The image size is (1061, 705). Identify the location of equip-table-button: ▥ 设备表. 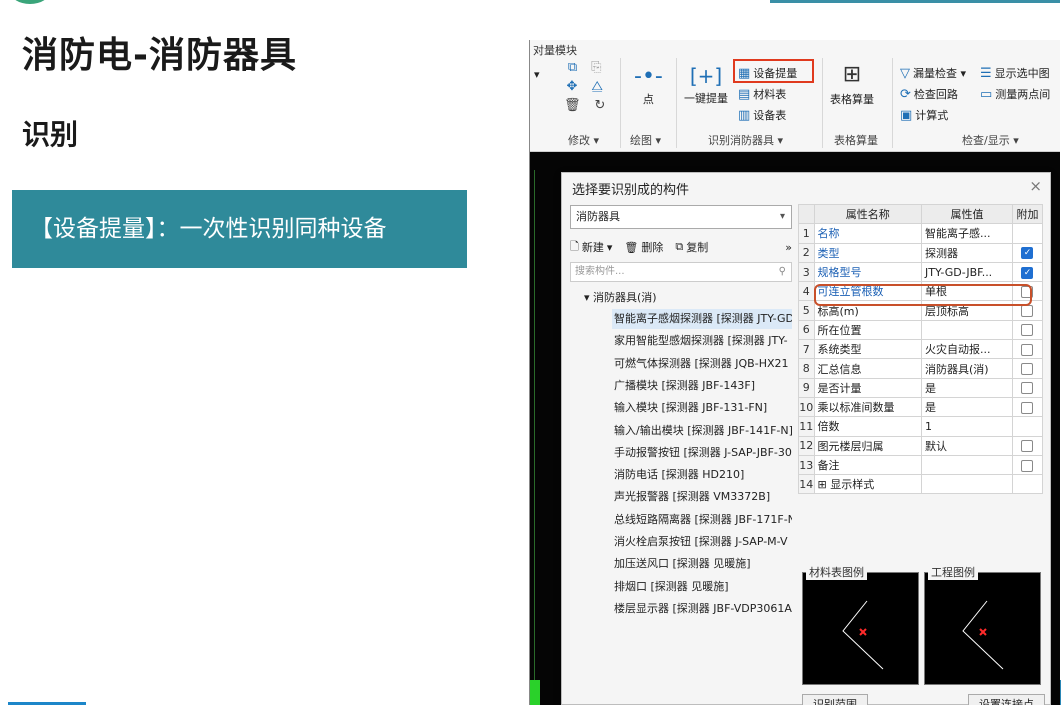
(762, 115).